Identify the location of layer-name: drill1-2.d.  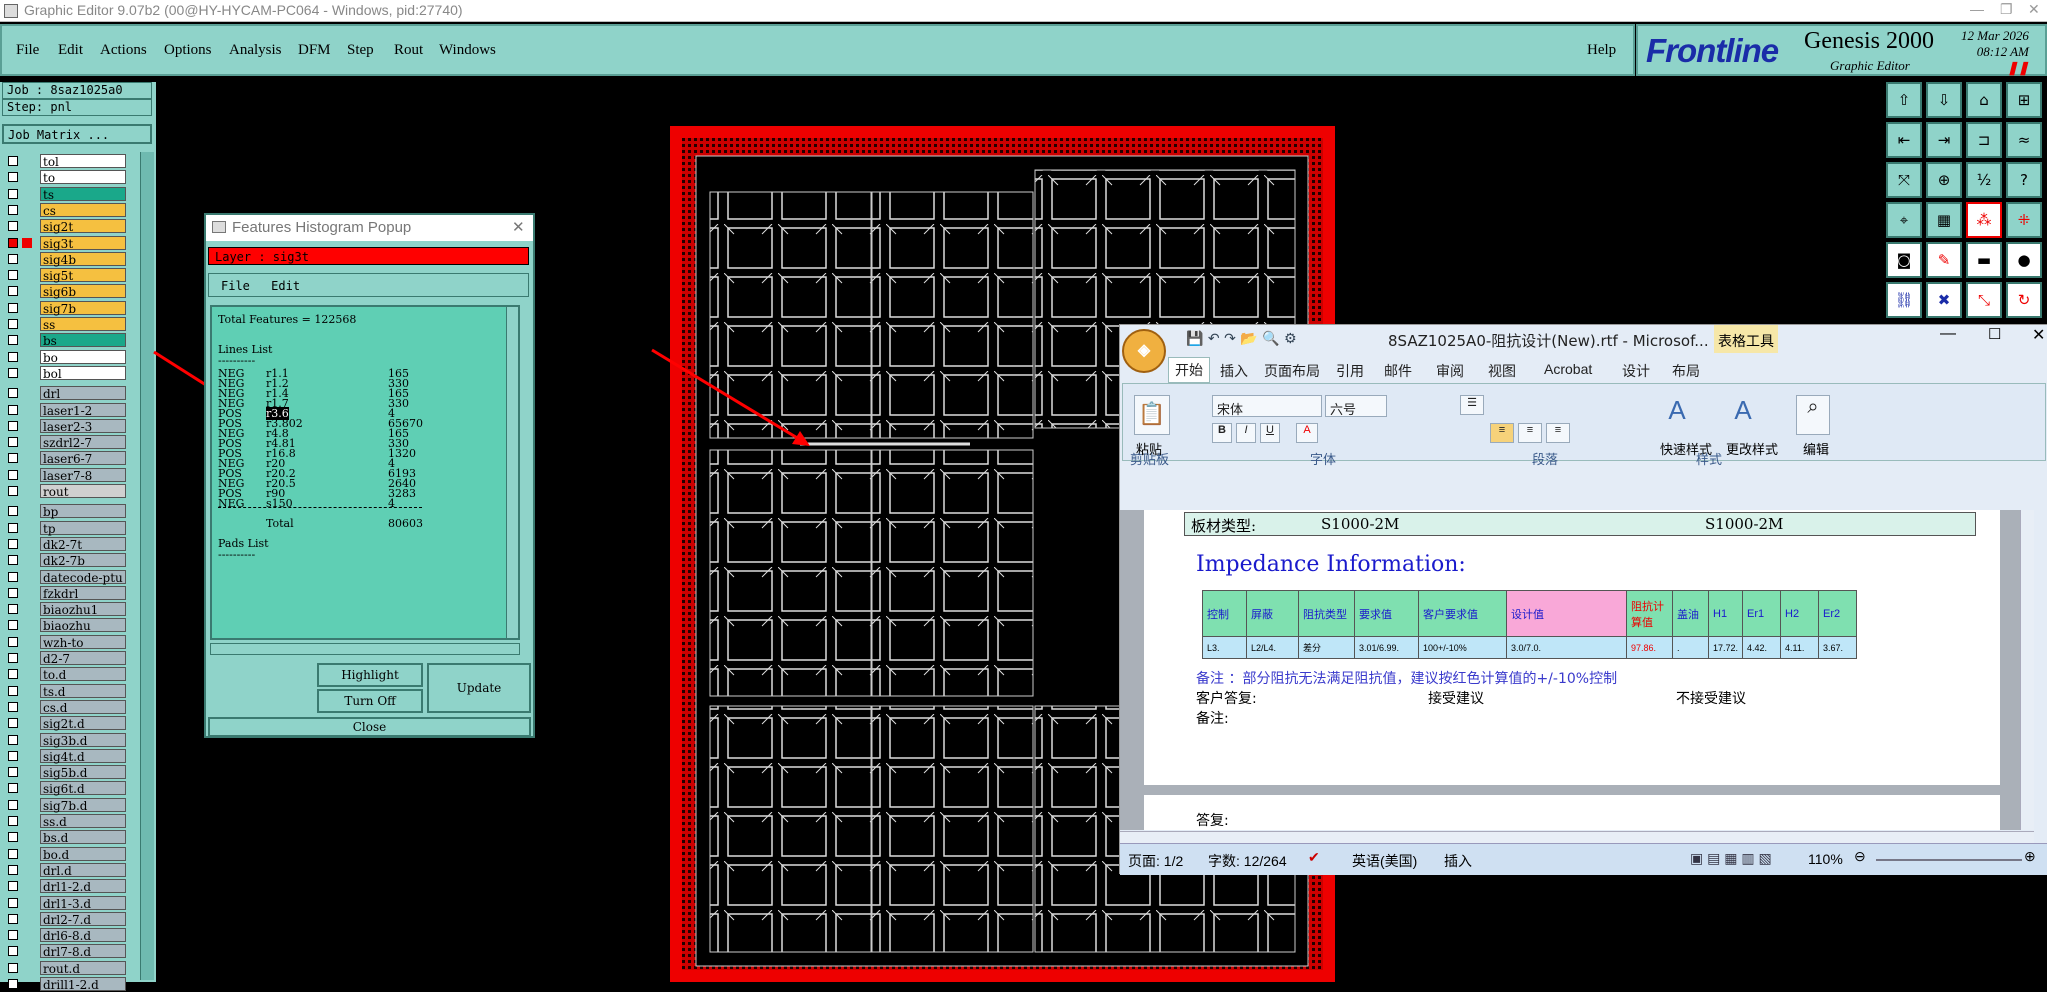
(83, 984).